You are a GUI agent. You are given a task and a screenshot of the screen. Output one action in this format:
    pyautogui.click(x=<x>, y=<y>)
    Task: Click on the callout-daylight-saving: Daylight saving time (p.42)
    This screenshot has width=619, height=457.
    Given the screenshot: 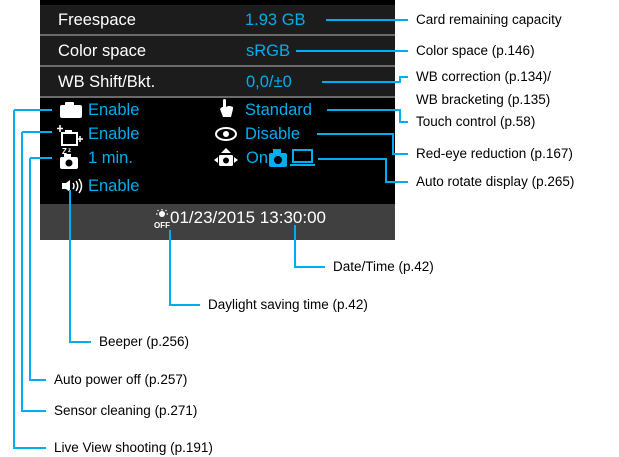 What is the action you would take?
    pyautogui.click(x=288, y=304)
    